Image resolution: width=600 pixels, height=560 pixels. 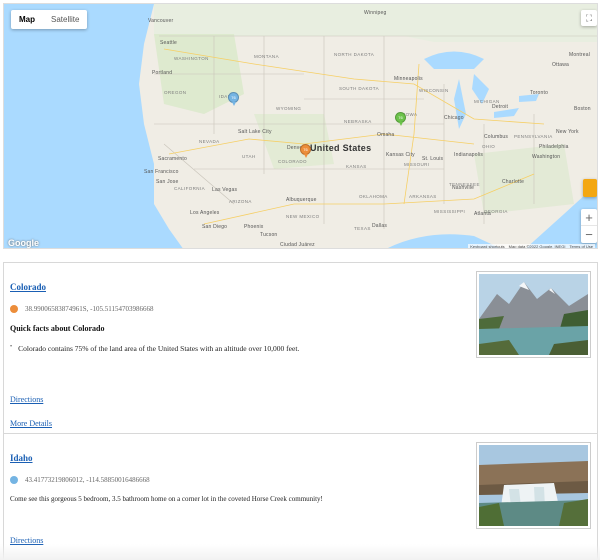 What do you see at coordinates (162, 73) in the screenshot?
I see `city-label: Portland` at bounding box center [162, 73].